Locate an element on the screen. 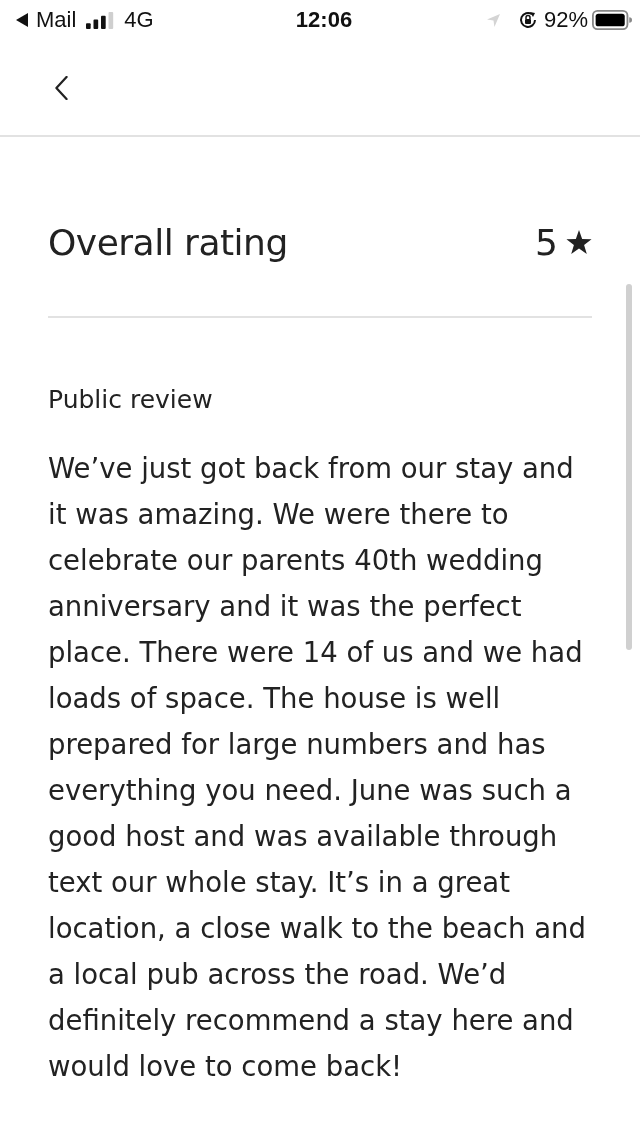 This screenshot has height=1136, width=640. chevron-left-icon is located at coordinates (61, 87).